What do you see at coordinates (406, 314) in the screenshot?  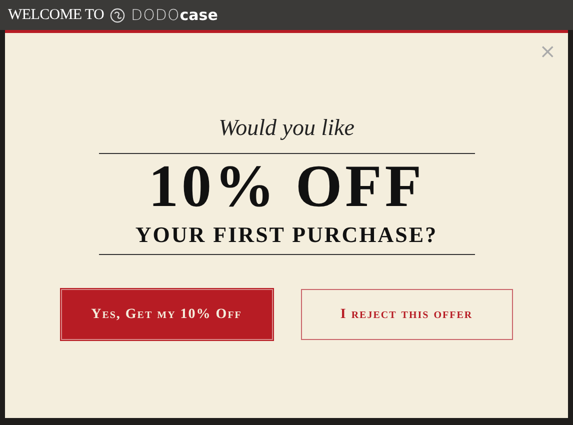 I see `reject-button: I reject this offer` at bounding box center [406, 314].